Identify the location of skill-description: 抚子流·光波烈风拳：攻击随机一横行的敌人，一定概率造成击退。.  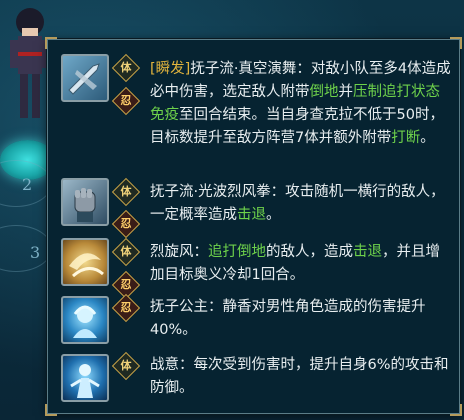
(297, 203).